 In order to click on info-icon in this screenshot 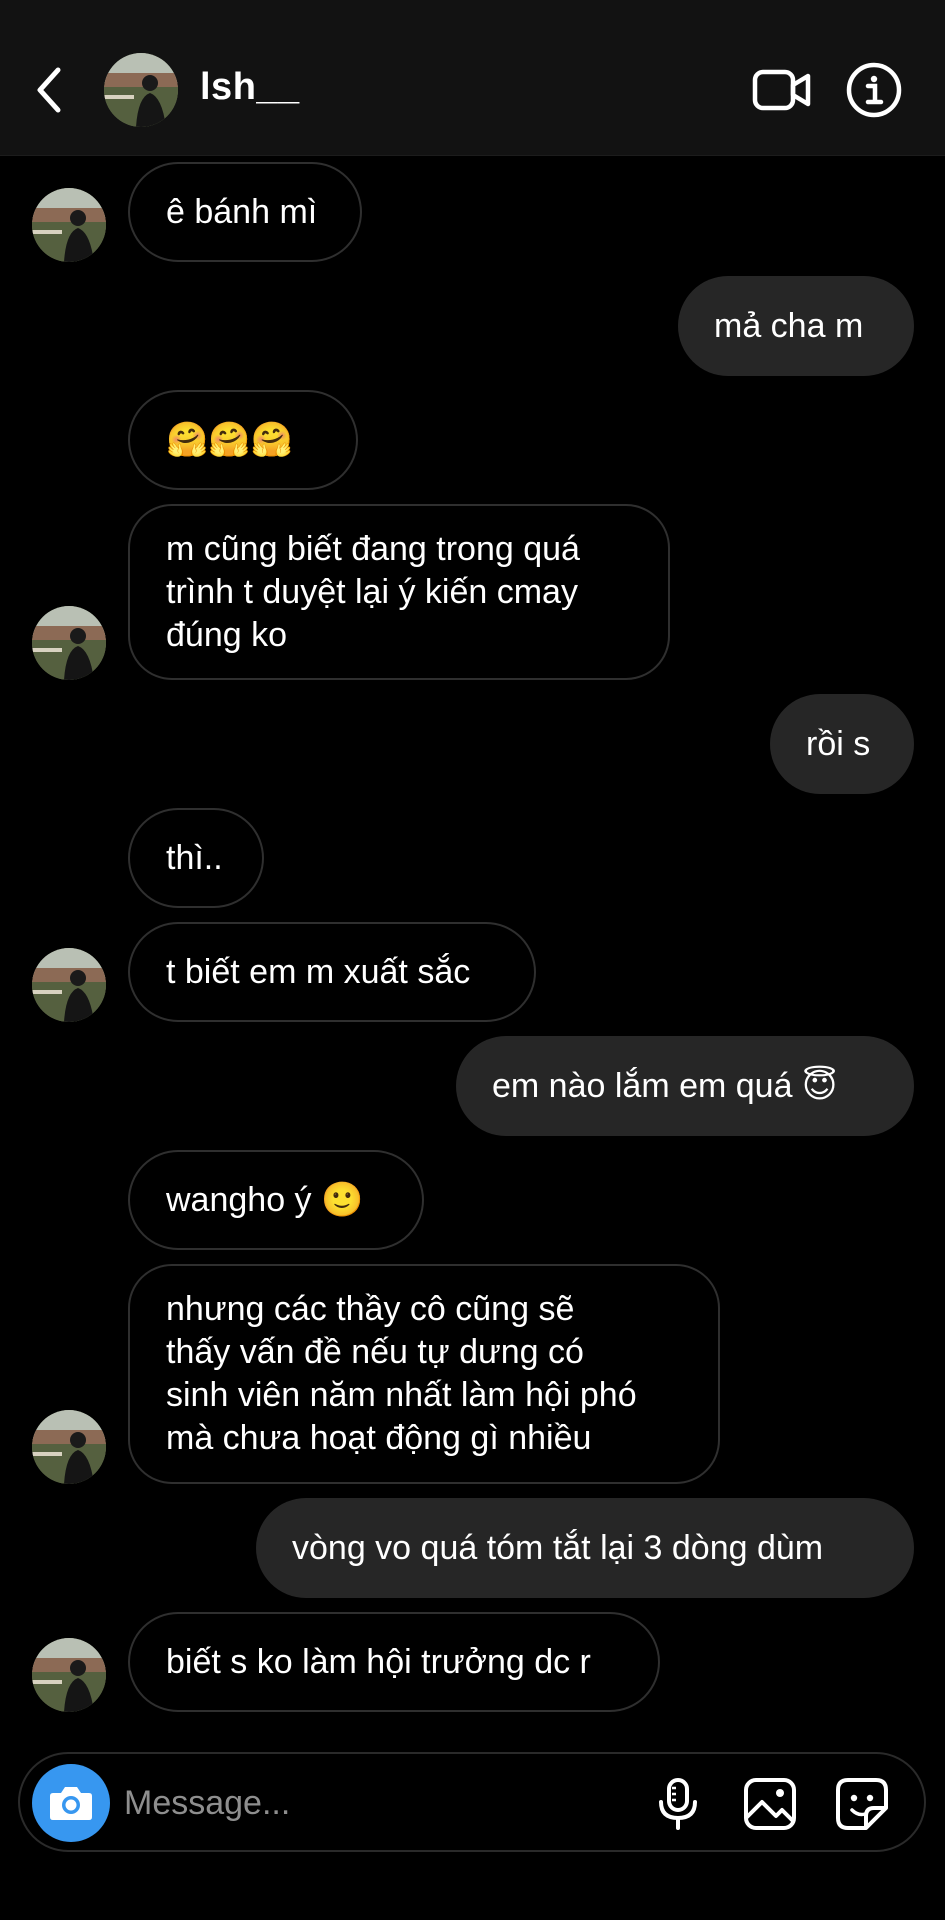, I will do `click(874, 90)`.